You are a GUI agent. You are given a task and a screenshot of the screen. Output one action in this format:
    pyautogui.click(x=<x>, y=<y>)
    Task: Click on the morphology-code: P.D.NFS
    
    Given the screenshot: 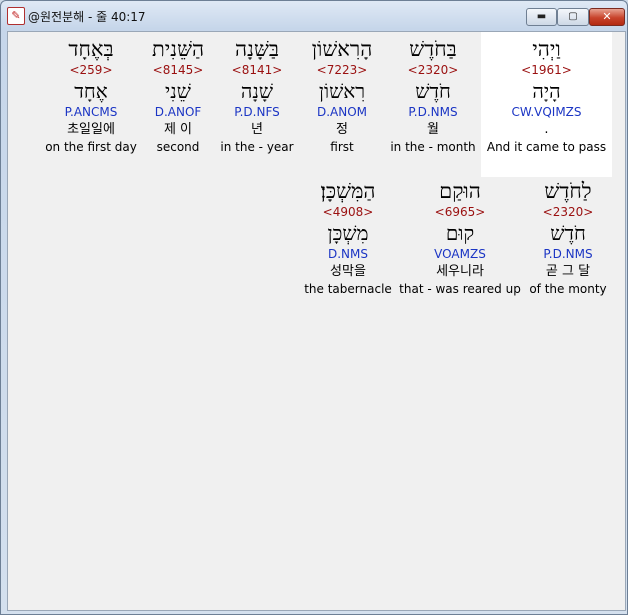 What is the action you would take?
    pyautogui.click(x=257, y=112)
    